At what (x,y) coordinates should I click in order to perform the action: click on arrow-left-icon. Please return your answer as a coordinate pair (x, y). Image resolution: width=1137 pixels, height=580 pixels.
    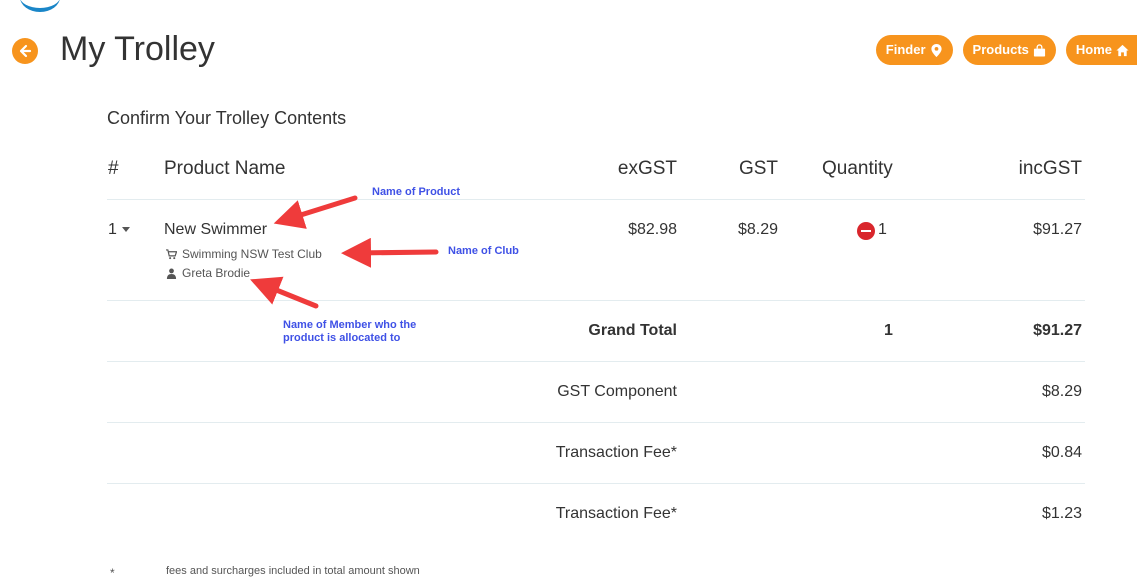
    Looking at the image, I should click on (25, 51).